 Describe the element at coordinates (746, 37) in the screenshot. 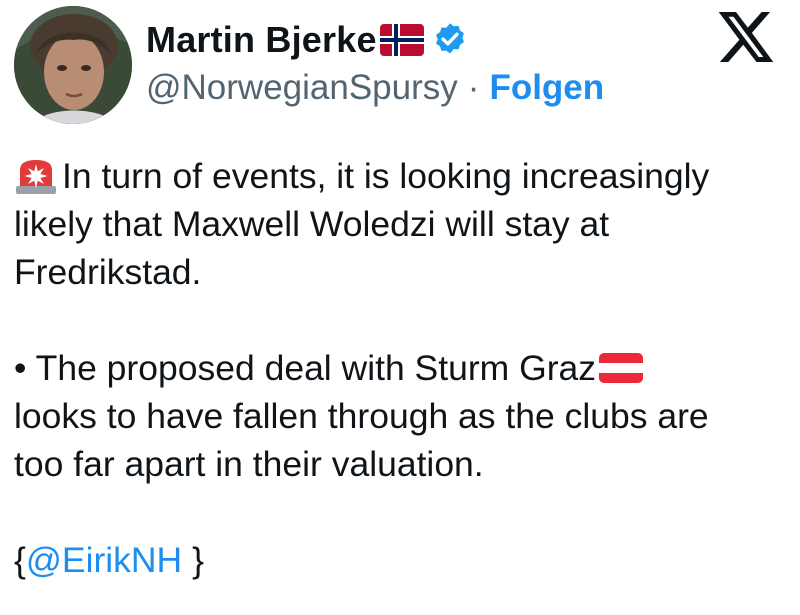

I see `x-logo-icon` at that location.